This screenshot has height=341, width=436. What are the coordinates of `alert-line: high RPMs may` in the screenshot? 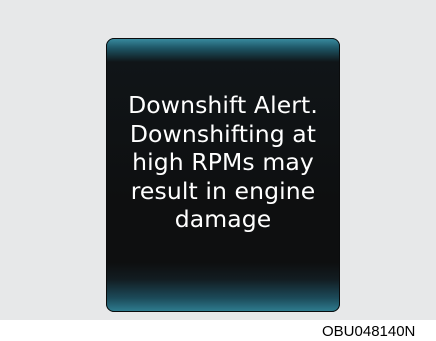 It's located at (223, 162).